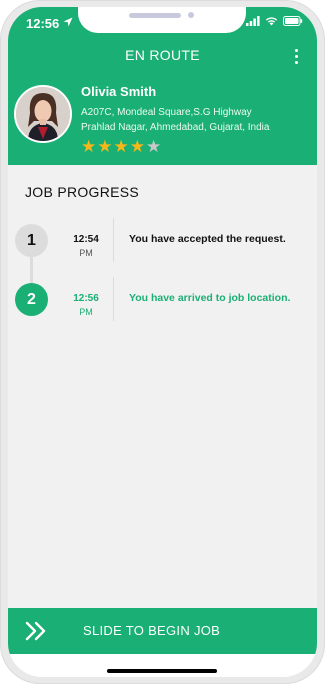  Describe the element at coordinates (253, 21) in the screenshot. I see `signal-icon` at that location.